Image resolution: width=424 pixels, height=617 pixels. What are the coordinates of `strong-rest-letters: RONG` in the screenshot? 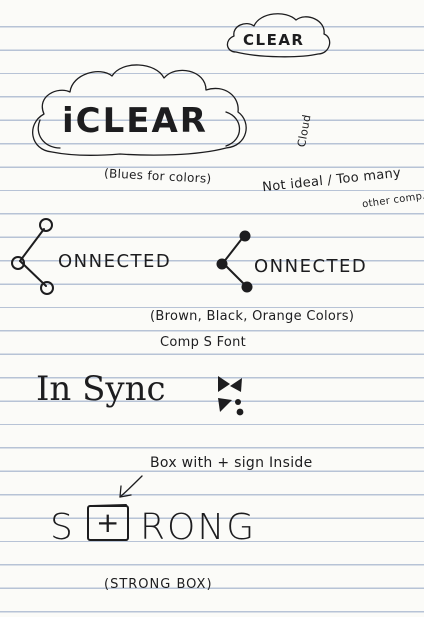 It's located at (198, 527).